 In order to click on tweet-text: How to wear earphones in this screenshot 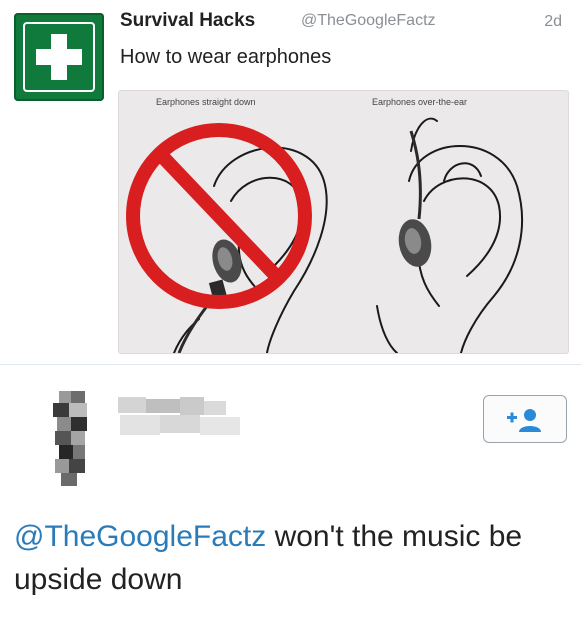, I will do `click(226, 57)`.